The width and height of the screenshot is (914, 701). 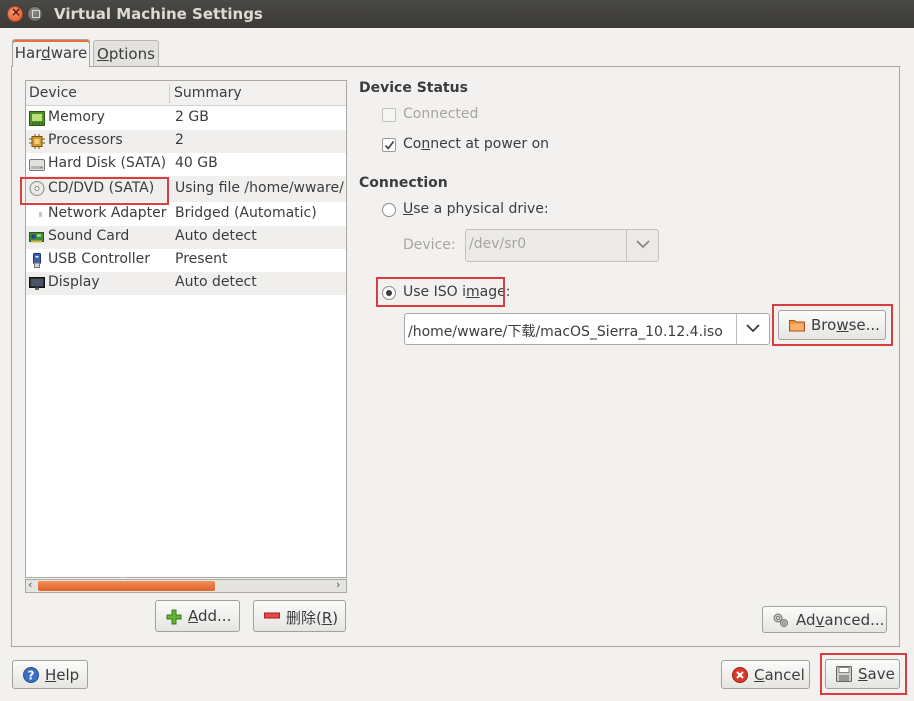 I want to click on physical-drive-label: Use a physical drive:, so click(x=476, y=209).